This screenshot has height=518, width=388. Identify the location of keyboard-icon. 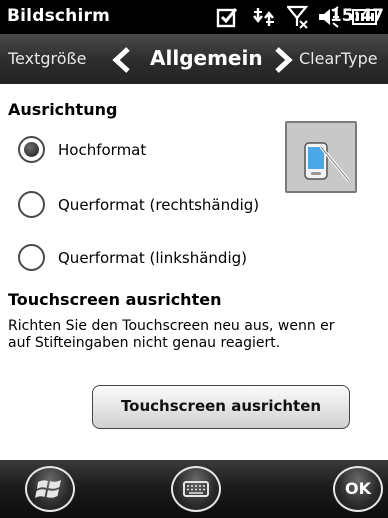
(196, 489).